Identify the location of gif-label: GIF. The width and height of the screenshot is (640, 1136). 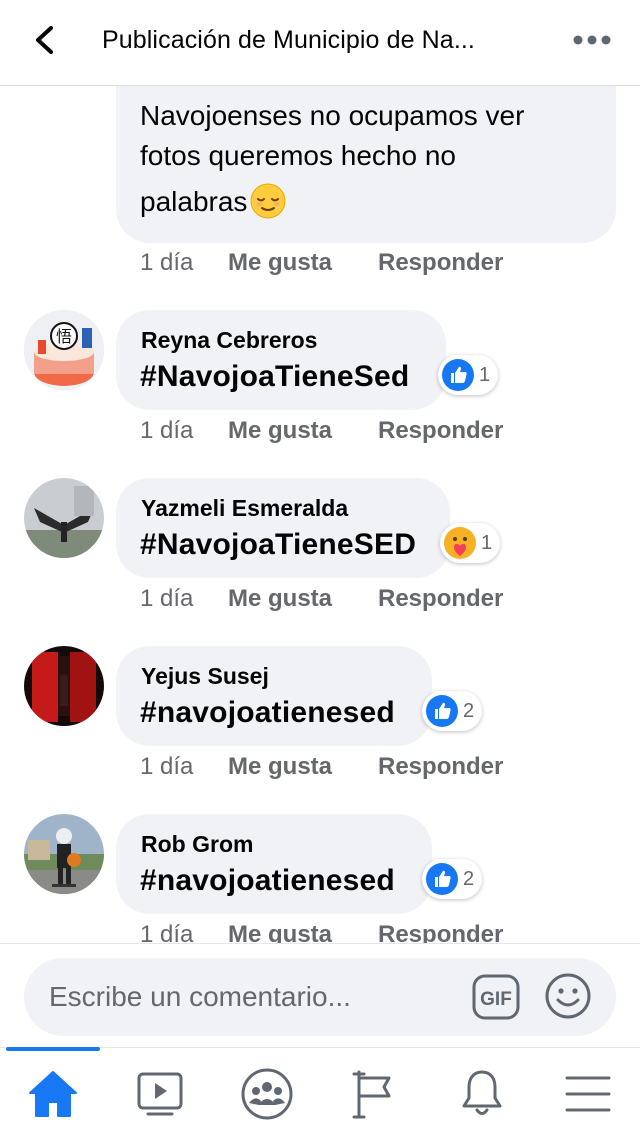
(496, 999).